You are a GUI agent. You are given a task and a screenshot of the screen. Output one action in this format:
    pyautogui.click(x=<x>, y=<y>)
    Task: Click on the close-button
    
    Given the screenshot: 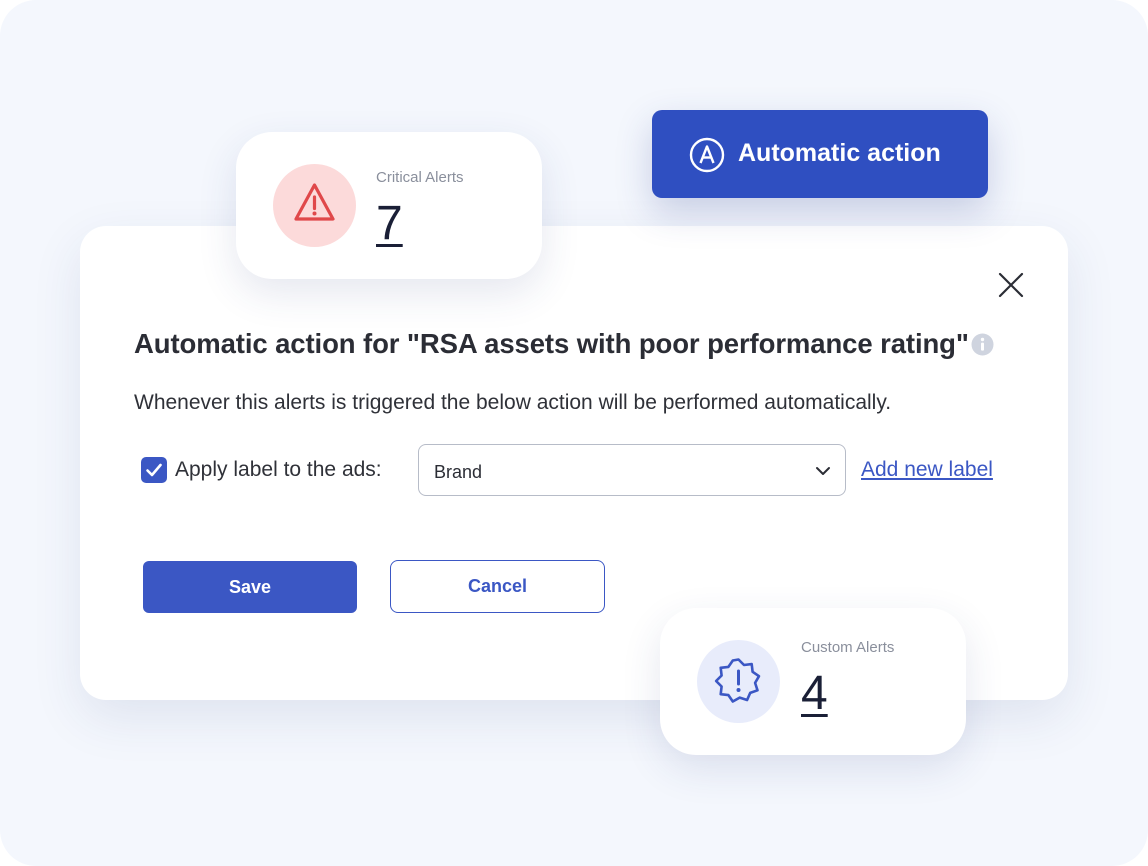 What is the action you would take?
    pyautogui.click(x=1011, y=285)
    